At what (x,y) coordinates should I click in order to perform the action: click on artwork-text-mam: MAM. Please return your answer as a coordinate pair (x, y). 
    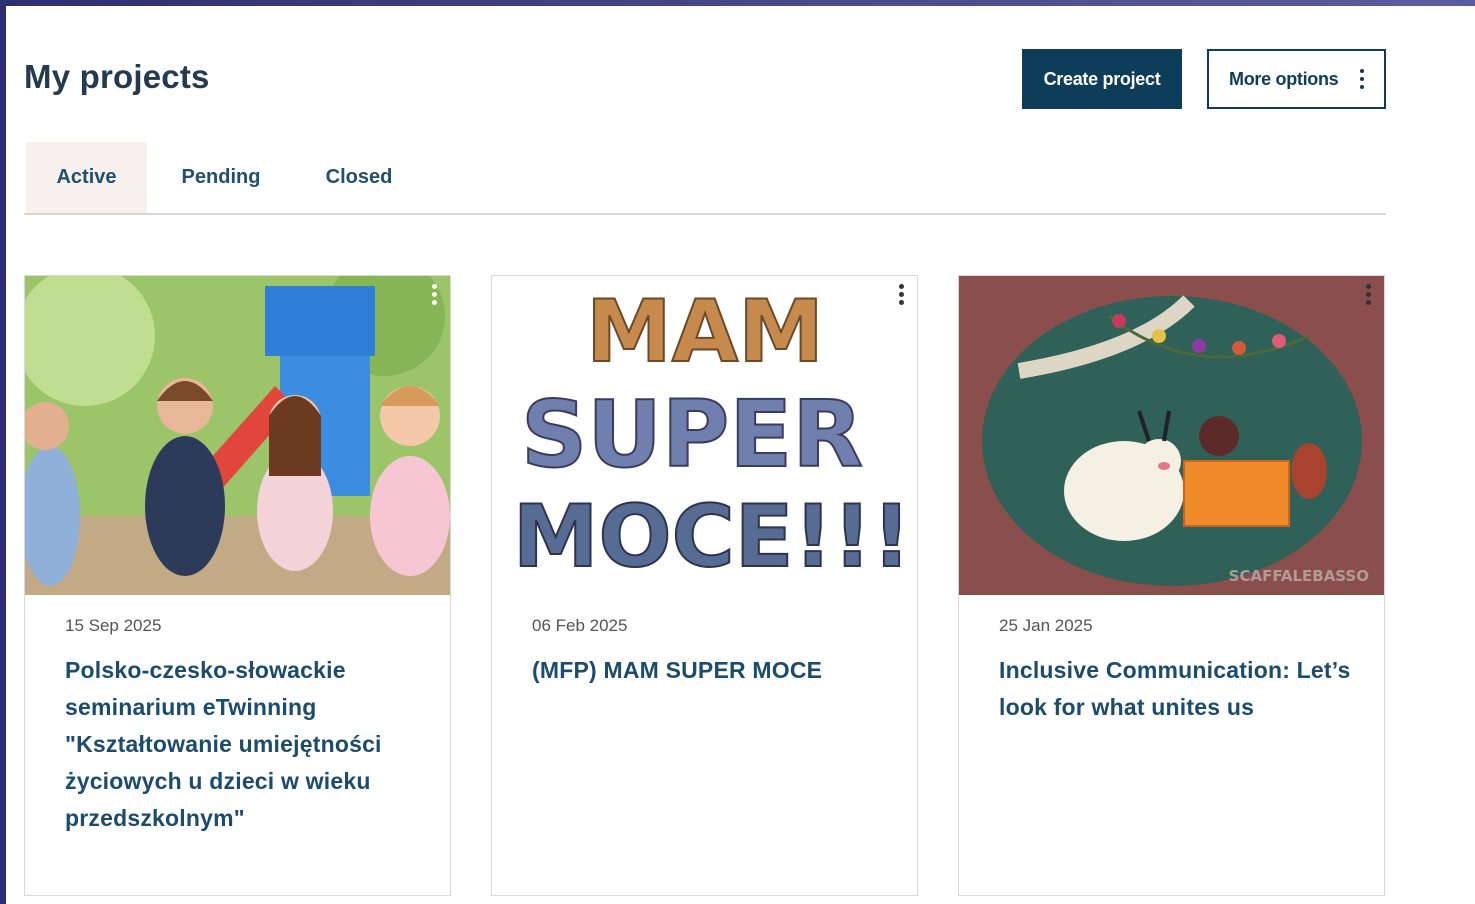
    Looking at the image, I should click on (705, 332).